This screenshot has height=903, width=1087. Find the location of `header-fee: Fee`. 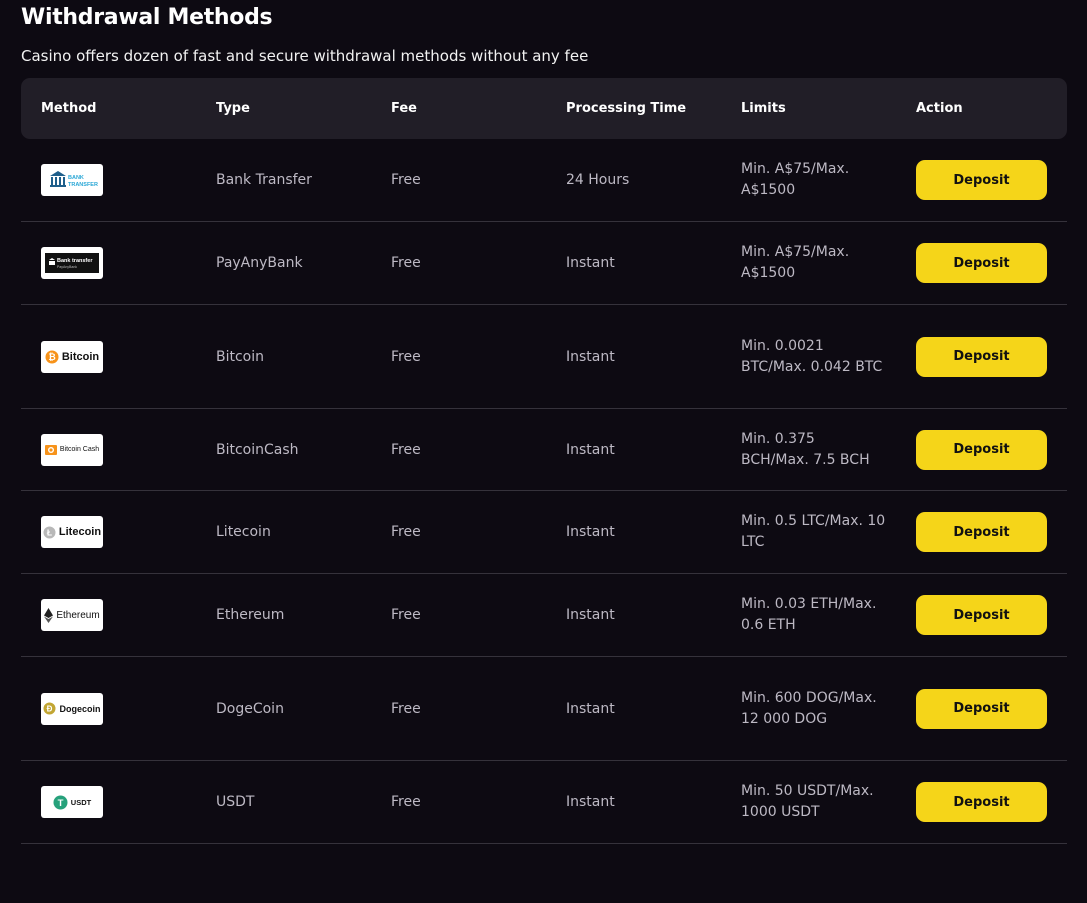

header-fee: Fee is located at coordinates (404, 108).